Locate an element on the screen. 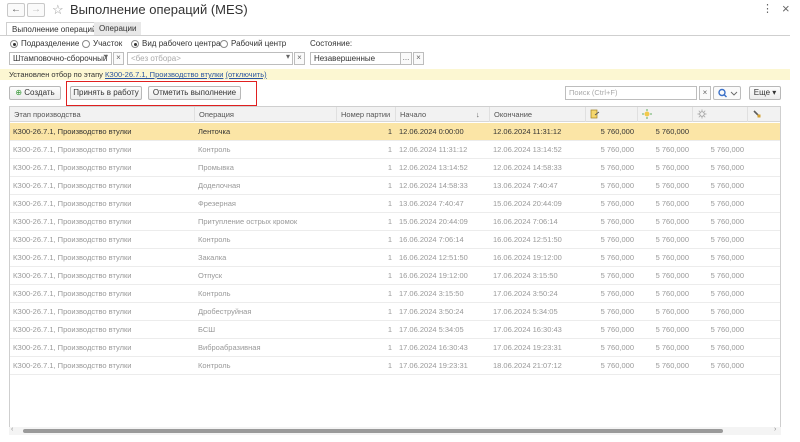 The image size is (800, 442). highlight-frame is located at coordinates (161, 93).